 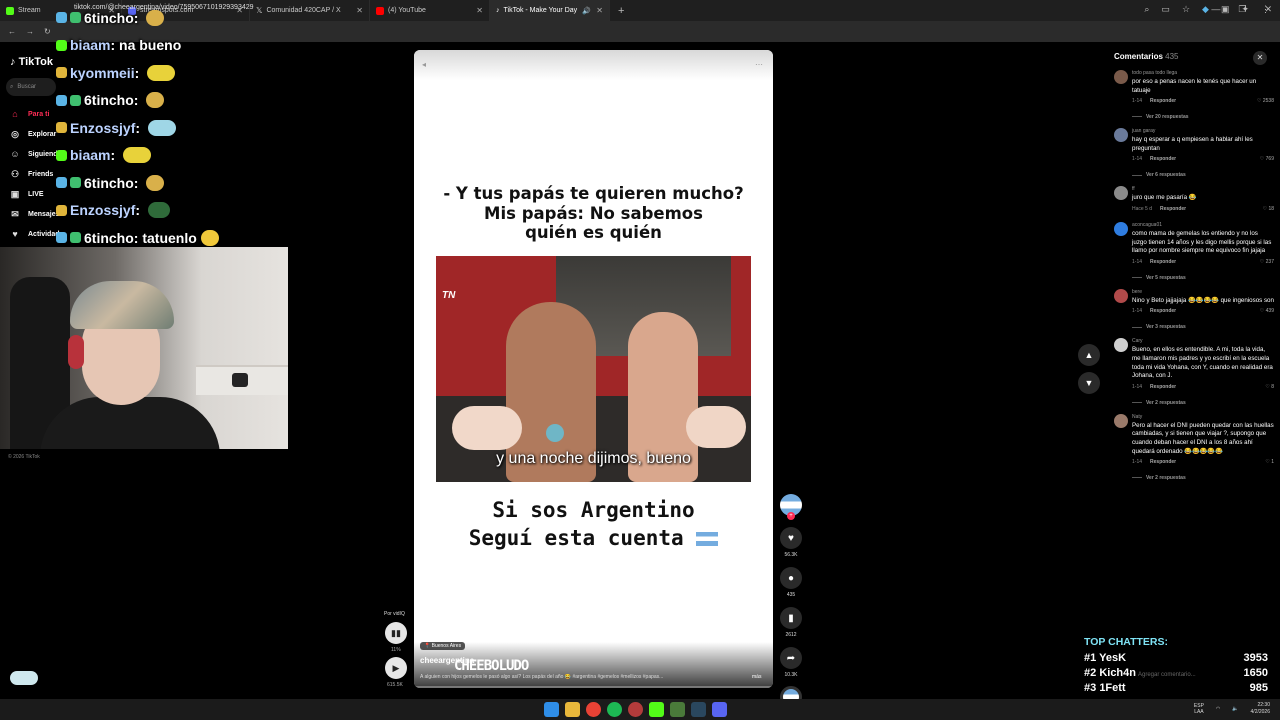 I want to click on extension-icon: ◆, so click(x=1205, y=9).